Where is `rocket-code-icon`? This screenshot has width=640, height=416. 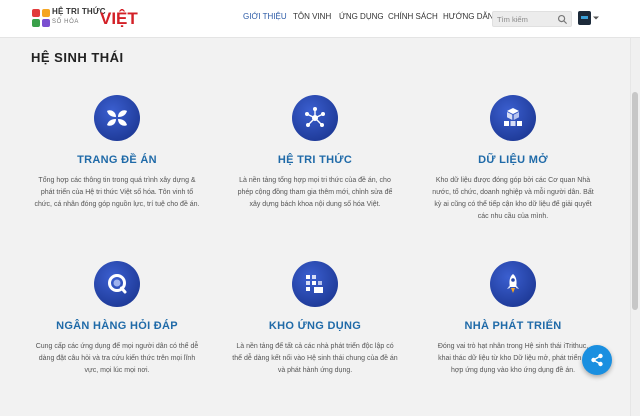 rocket-code-icon is located at coordinates (513, 283).